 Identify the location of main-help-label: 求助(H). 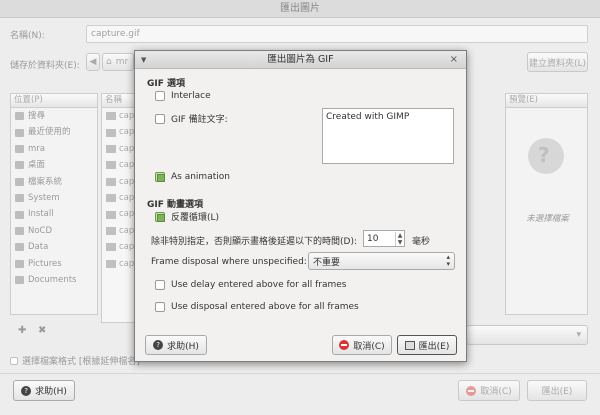
(51, 392).